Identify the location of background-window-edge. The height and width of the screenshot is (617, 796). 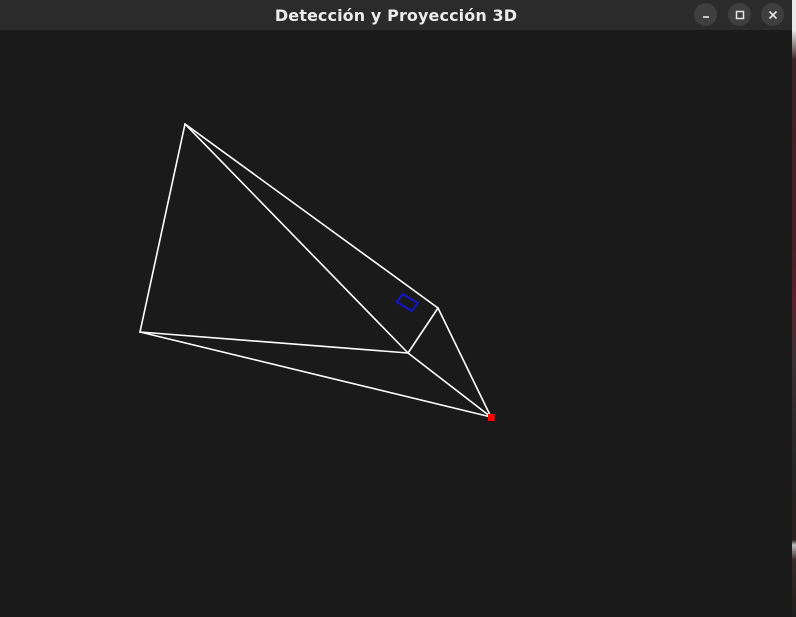
(794, 308).